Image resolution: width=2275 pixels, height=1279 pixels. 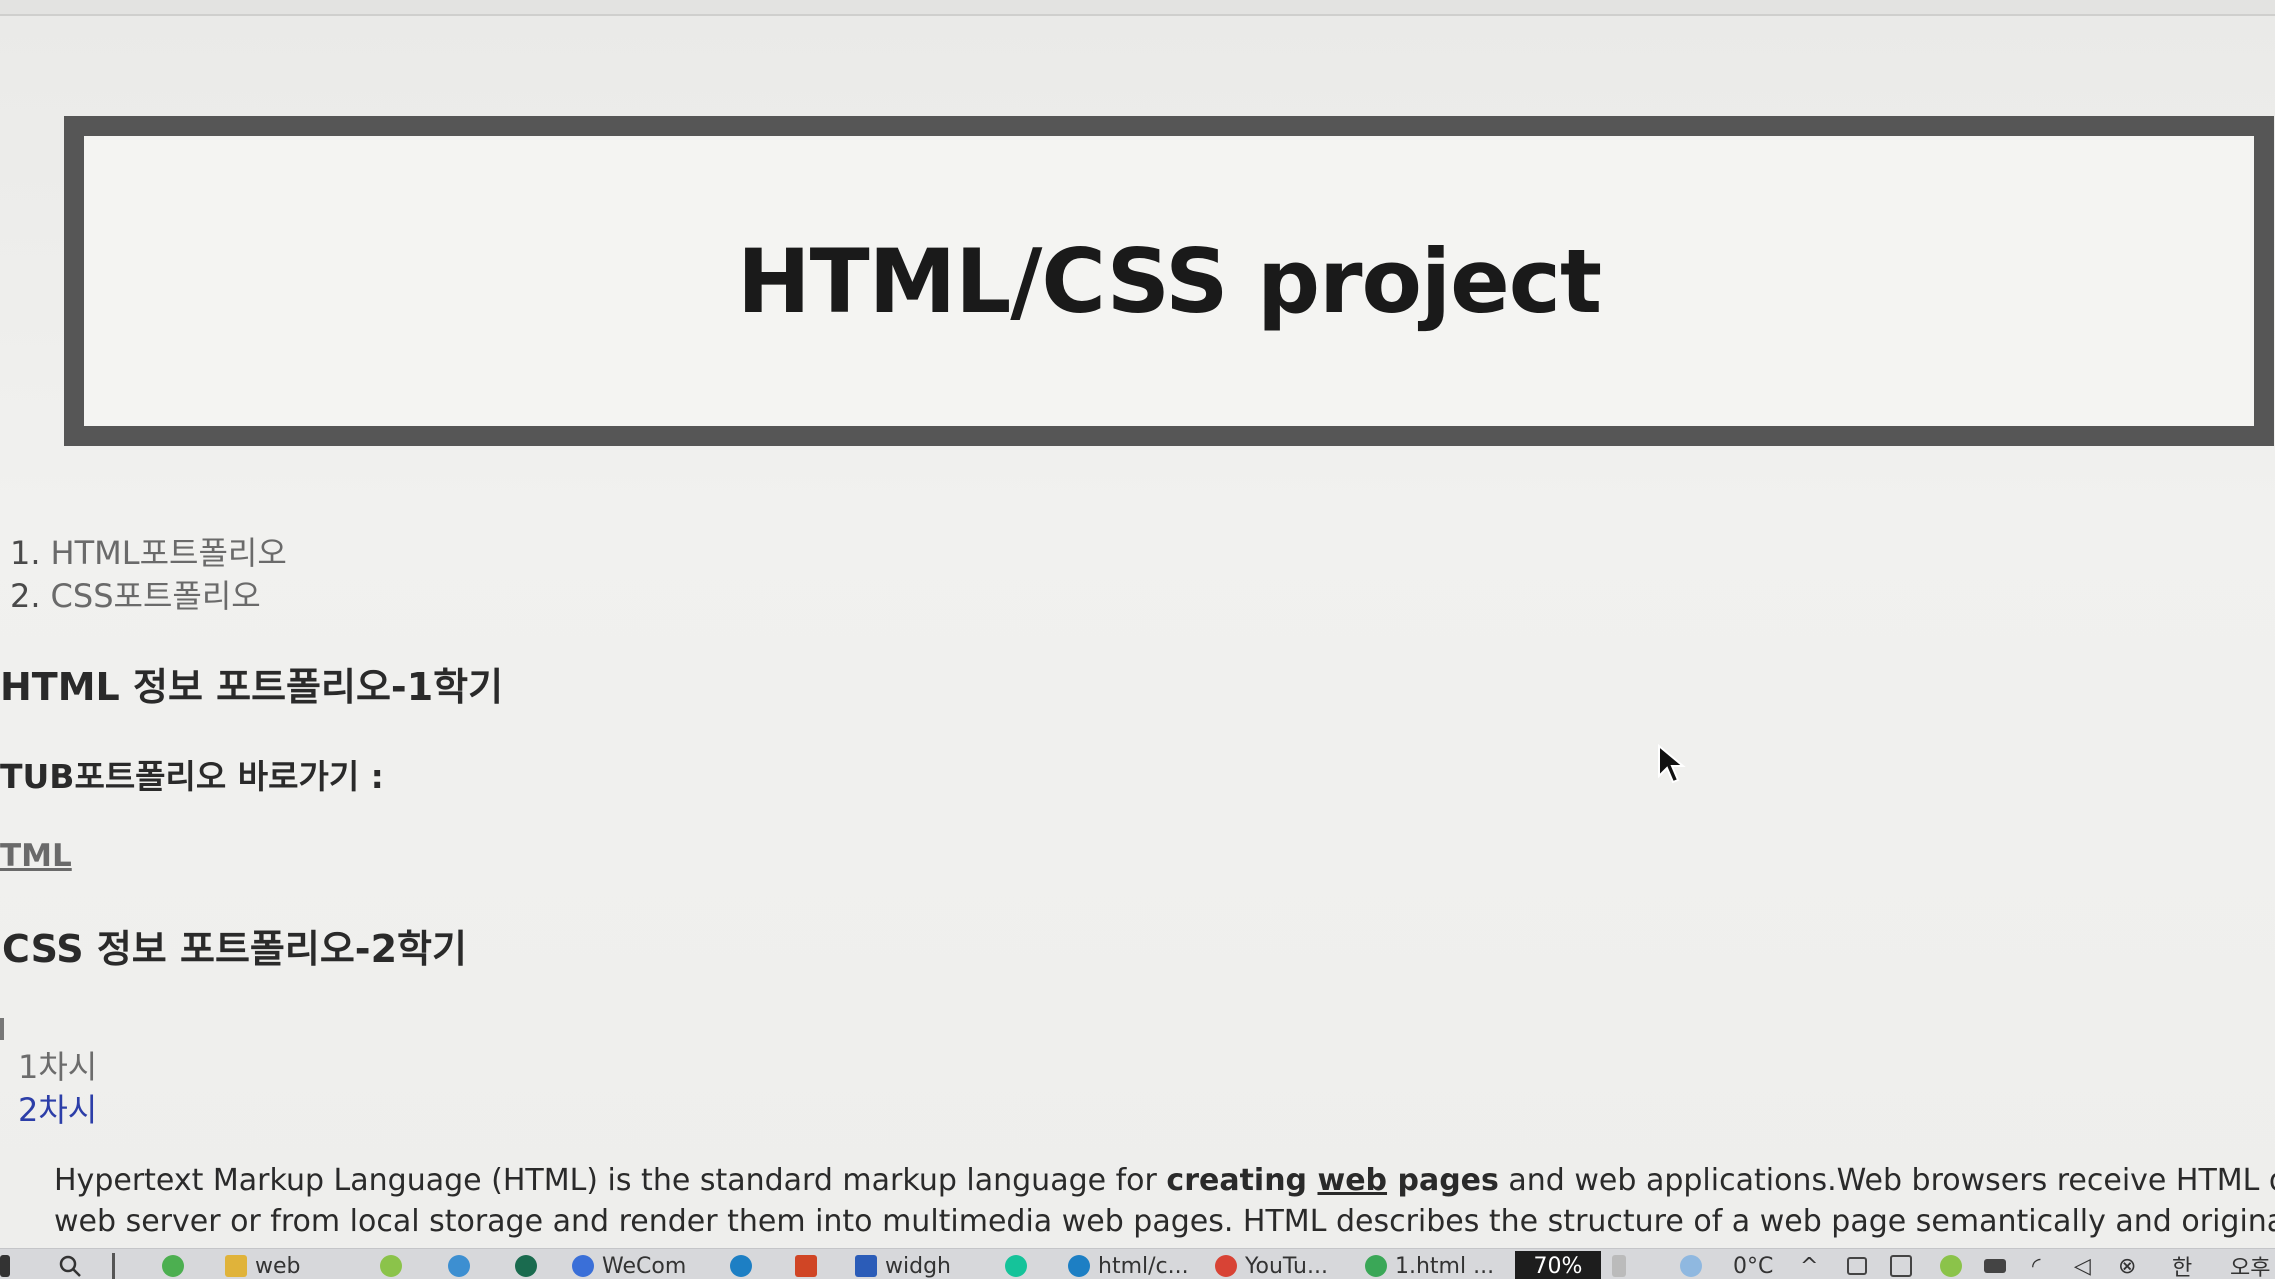 I want to click on paragraph-underline-link: web, so click(x=1352, y=1180).